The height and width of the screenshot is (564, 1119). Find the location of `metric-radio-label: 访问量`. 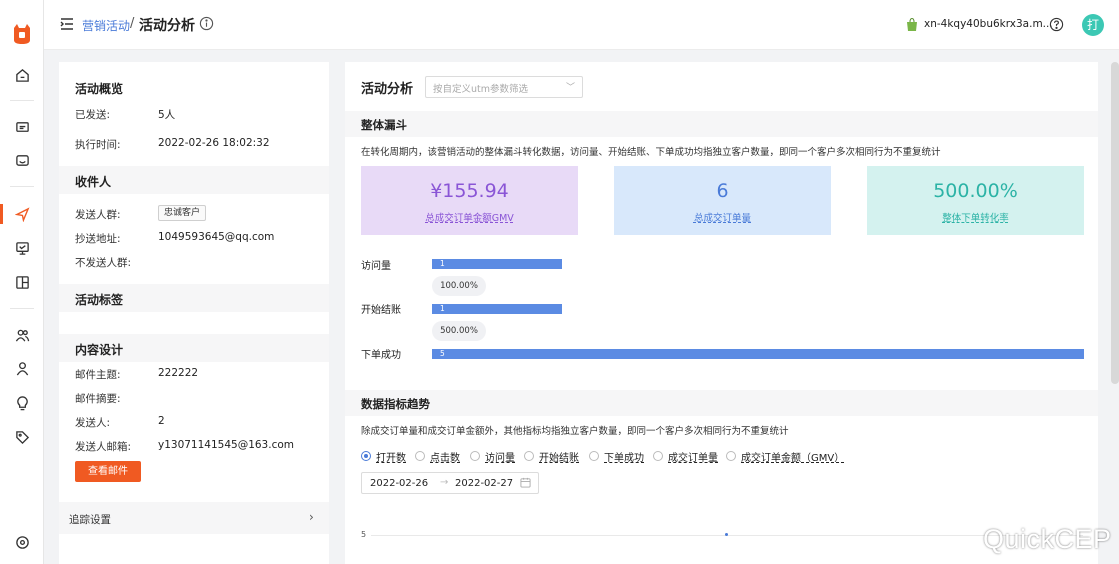

metric-radio-label: 访问量 is located at coordinates (500, 458).